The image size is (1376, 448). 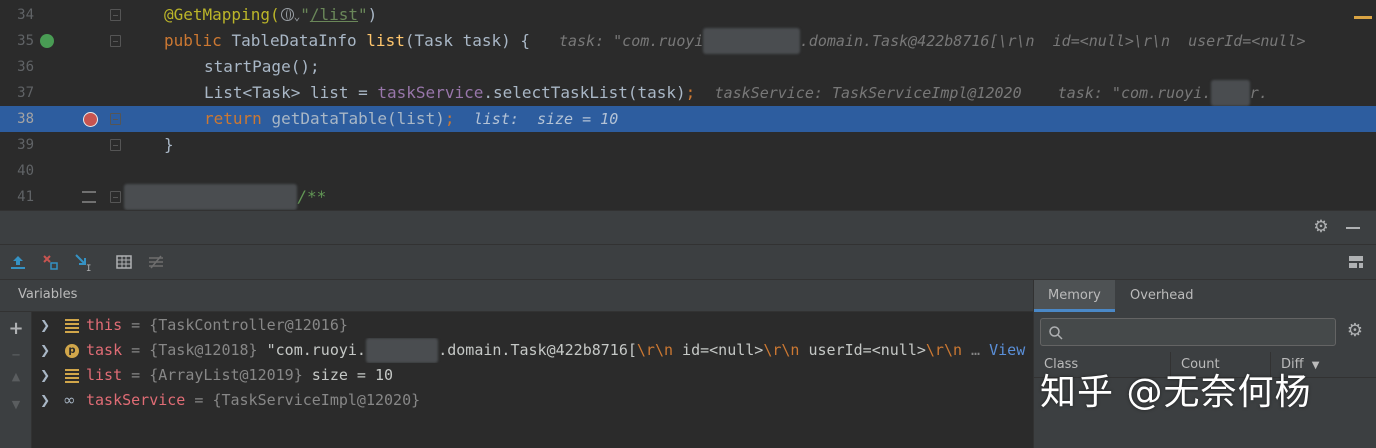 What do you see at coordinates (546, 119) in the screenshot?
I see `inline-debug-hint: list: size = 10` at bounding box center [546, 119].